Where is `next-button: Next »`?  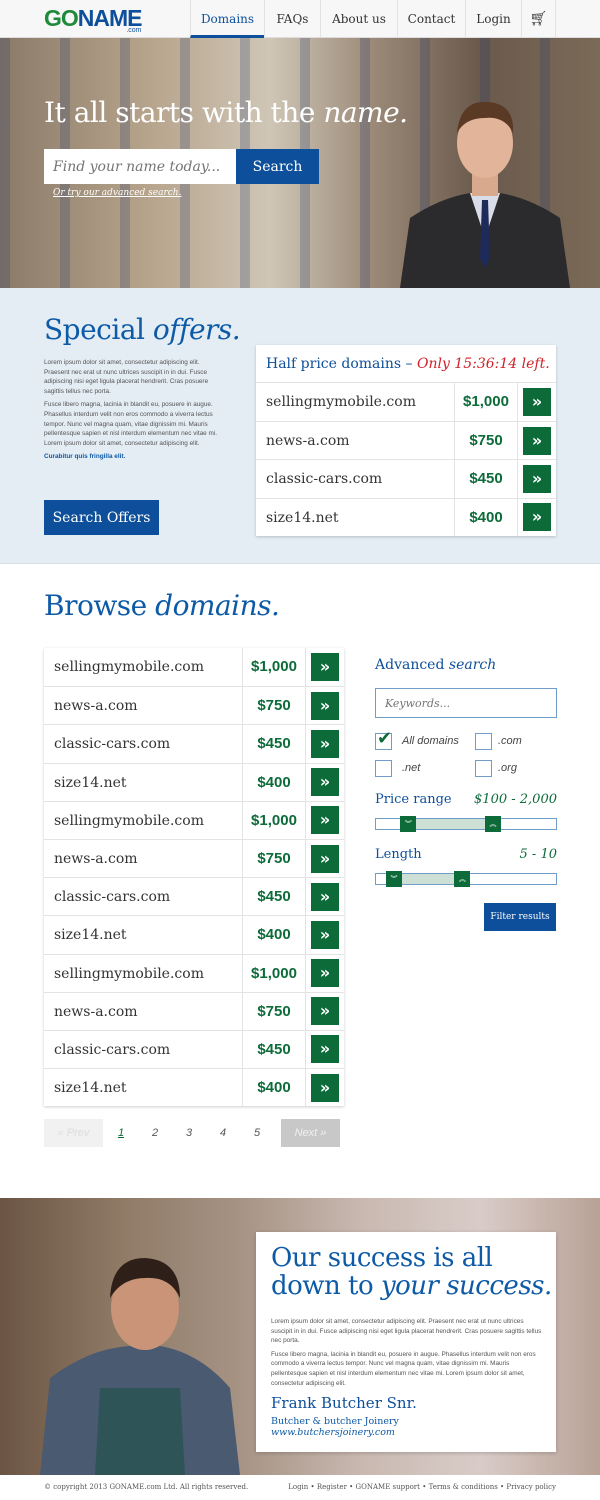 next-button: Next » is located at coordinates (310, 1133).